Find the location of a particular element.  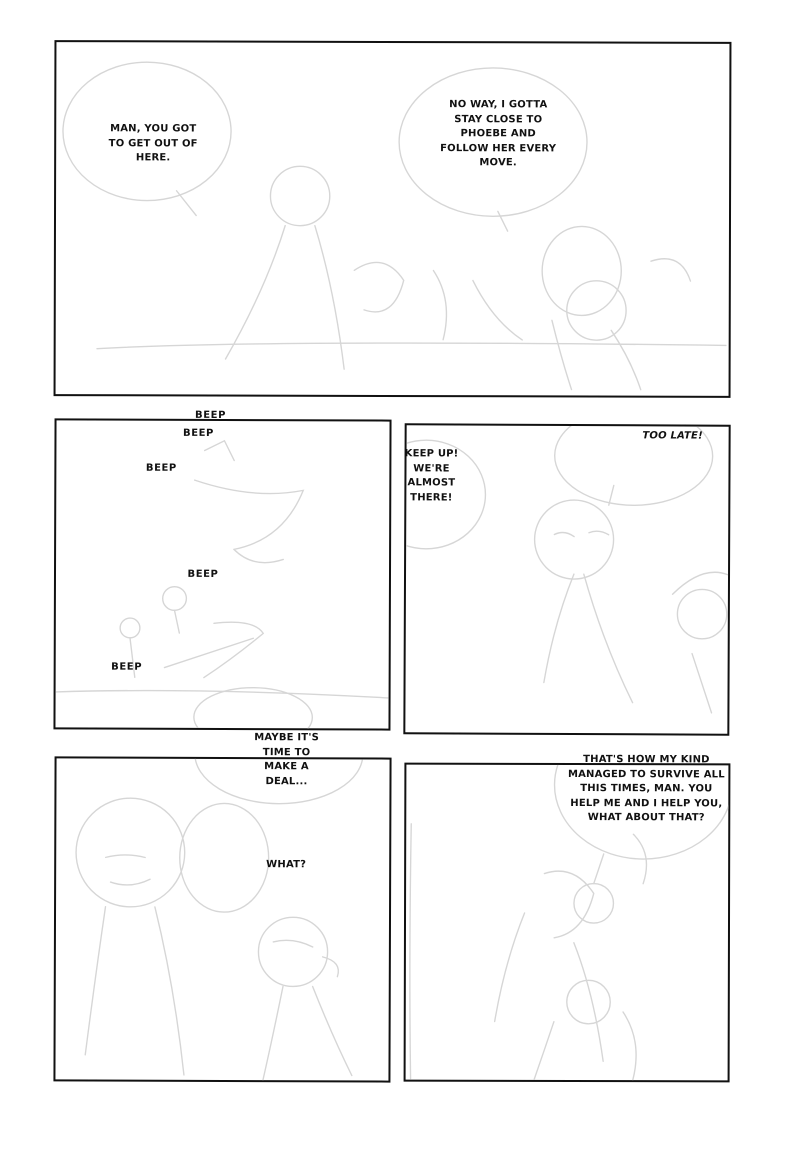

panel-4: MAYBE IT'S TIME TO MAKE A DEAL... WHAT? is located at coordinates (222, 907).